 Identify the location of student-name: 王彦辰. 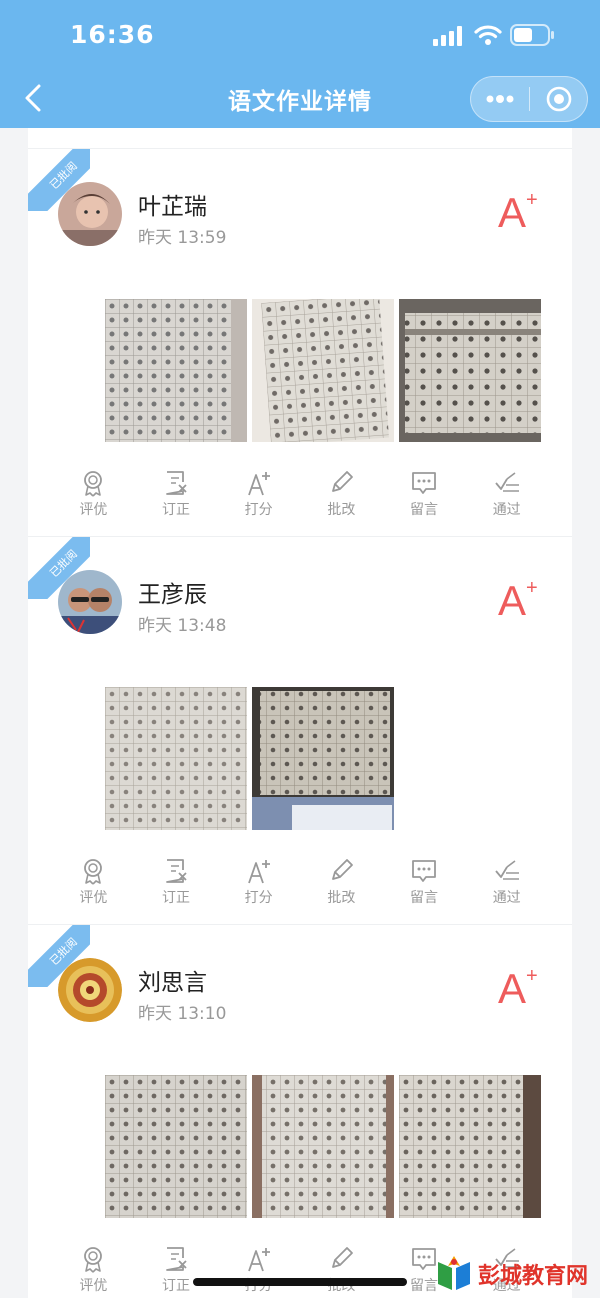
(172, 595).